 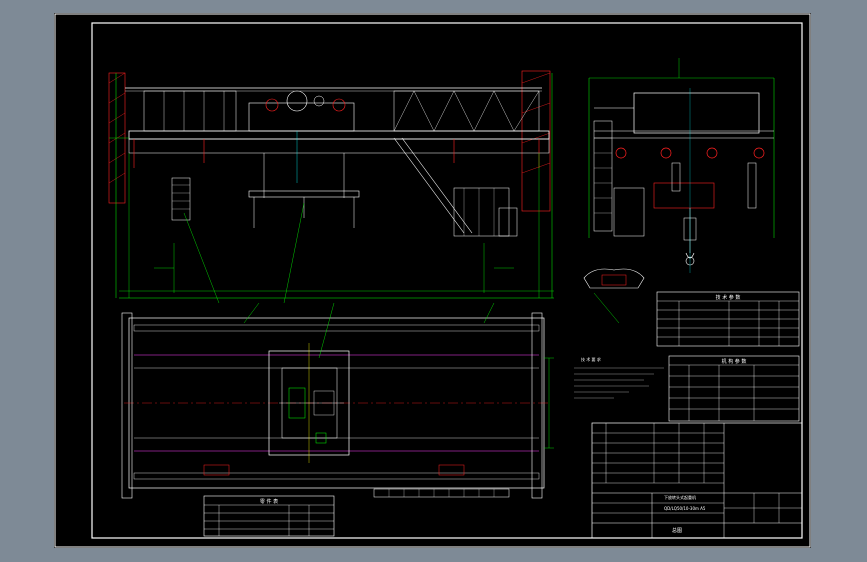 I want to click on side-elevation-view, so click(x=679, y=191).